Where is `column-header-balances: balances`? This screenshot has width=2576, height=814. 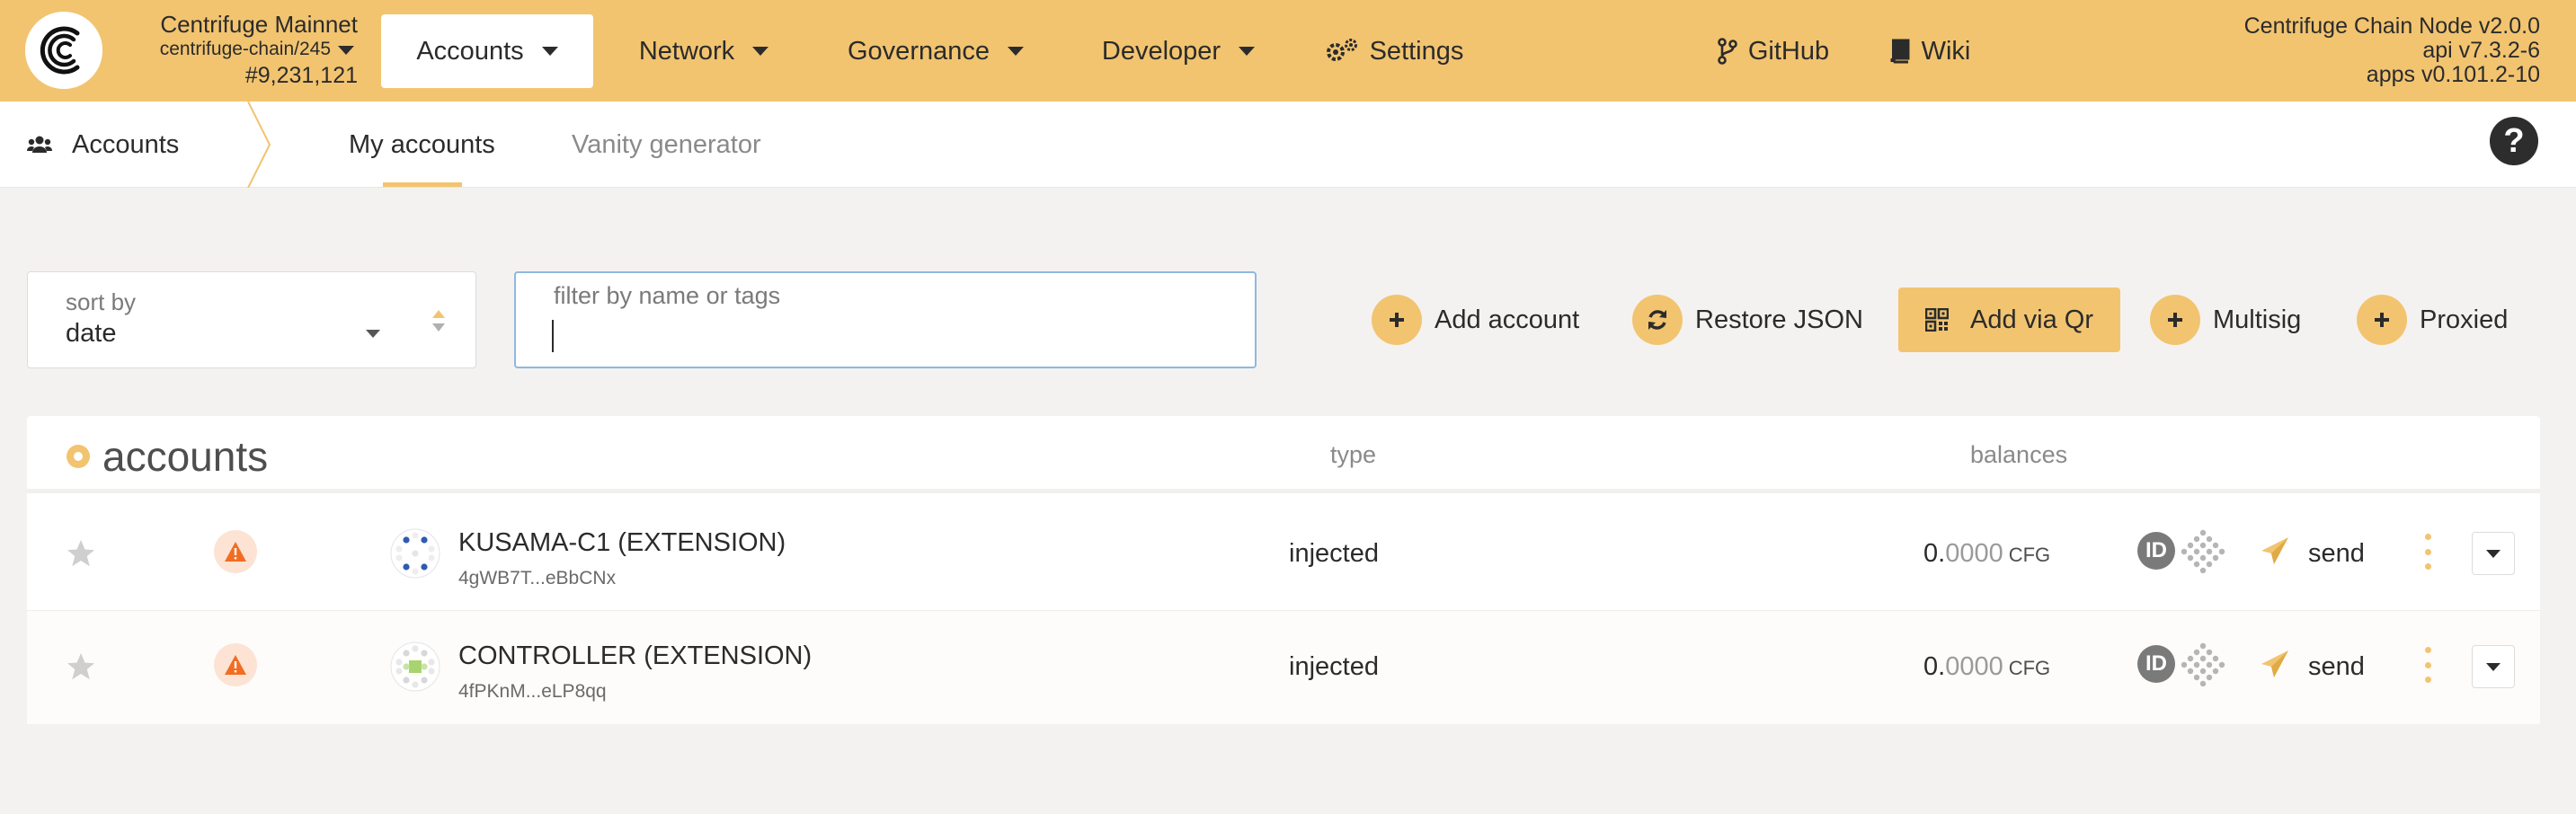 column-header-balances: balances is located at coordinates (2019, 454).